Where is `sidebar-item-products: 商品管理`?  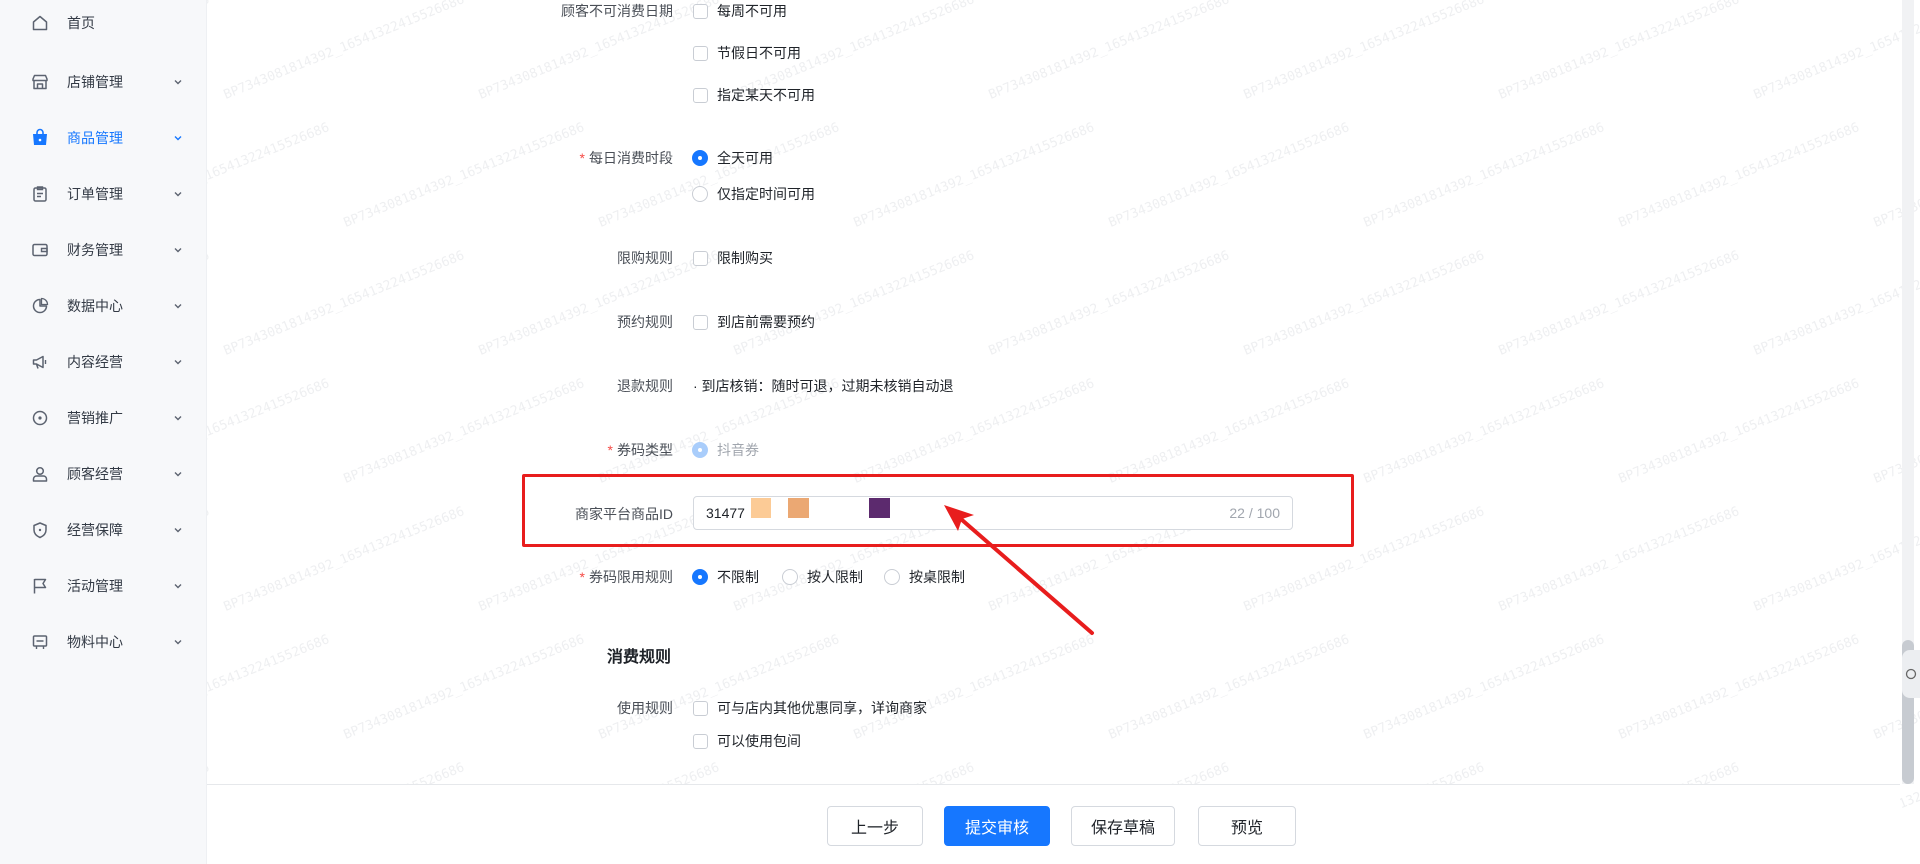 sidebar-item-products: 商品管理 is located at coordinates (103, 138).